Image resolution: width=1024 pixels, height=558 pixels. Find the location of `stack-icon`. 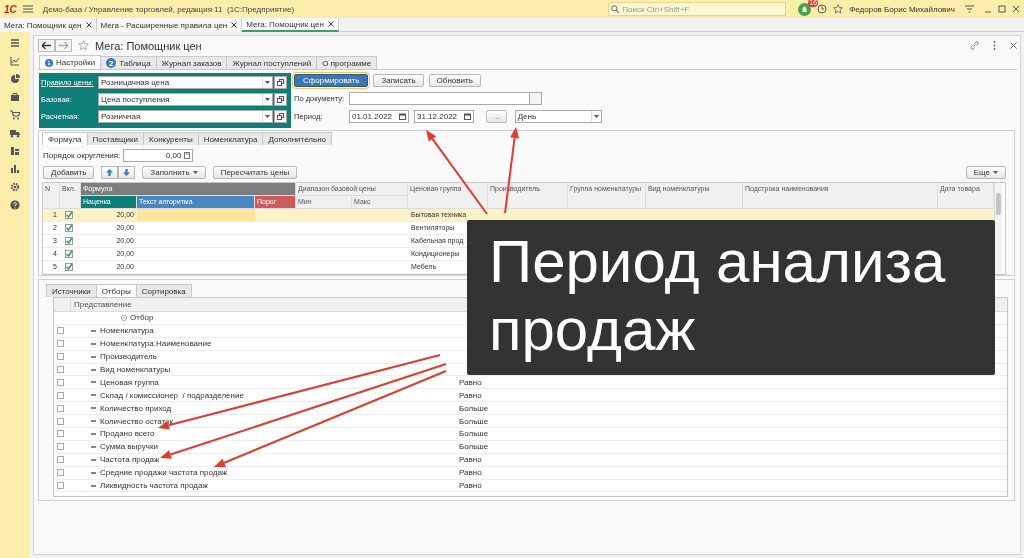

stack-icon is located at coordinates (15, 151).